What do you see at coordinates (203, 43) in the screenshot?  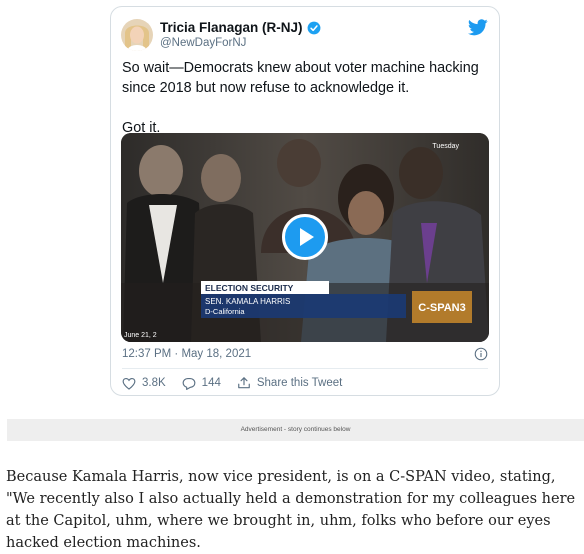 I see `author-handle: @NewDayForNJ` at bounding box center [203, 43].